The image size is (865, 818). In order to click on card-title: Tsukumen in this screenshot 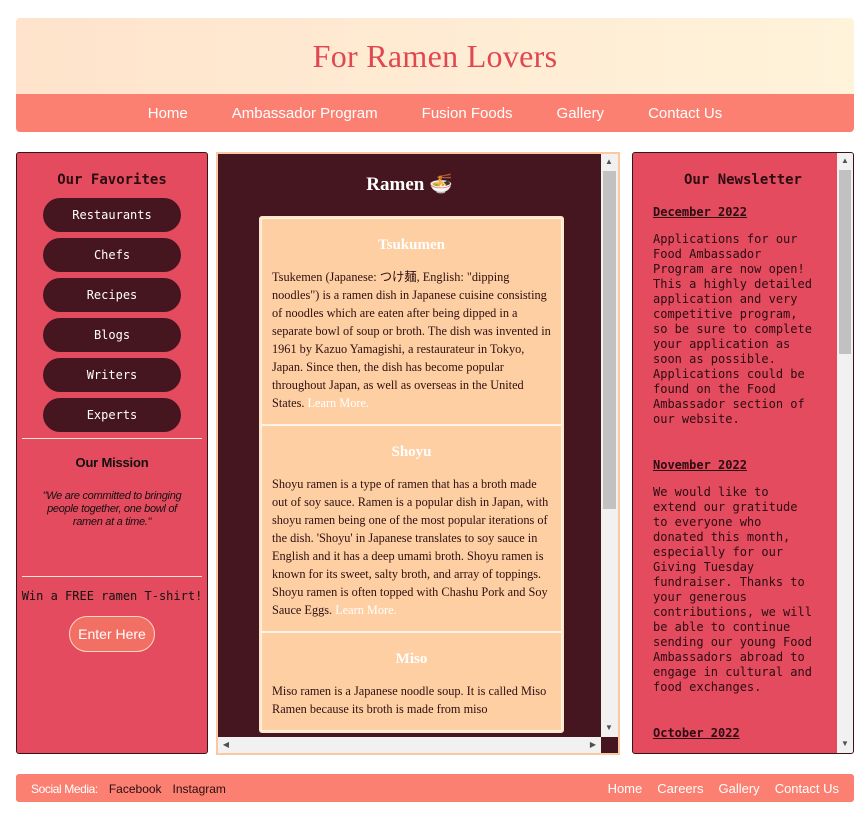, I will do `click(411, 245)`.